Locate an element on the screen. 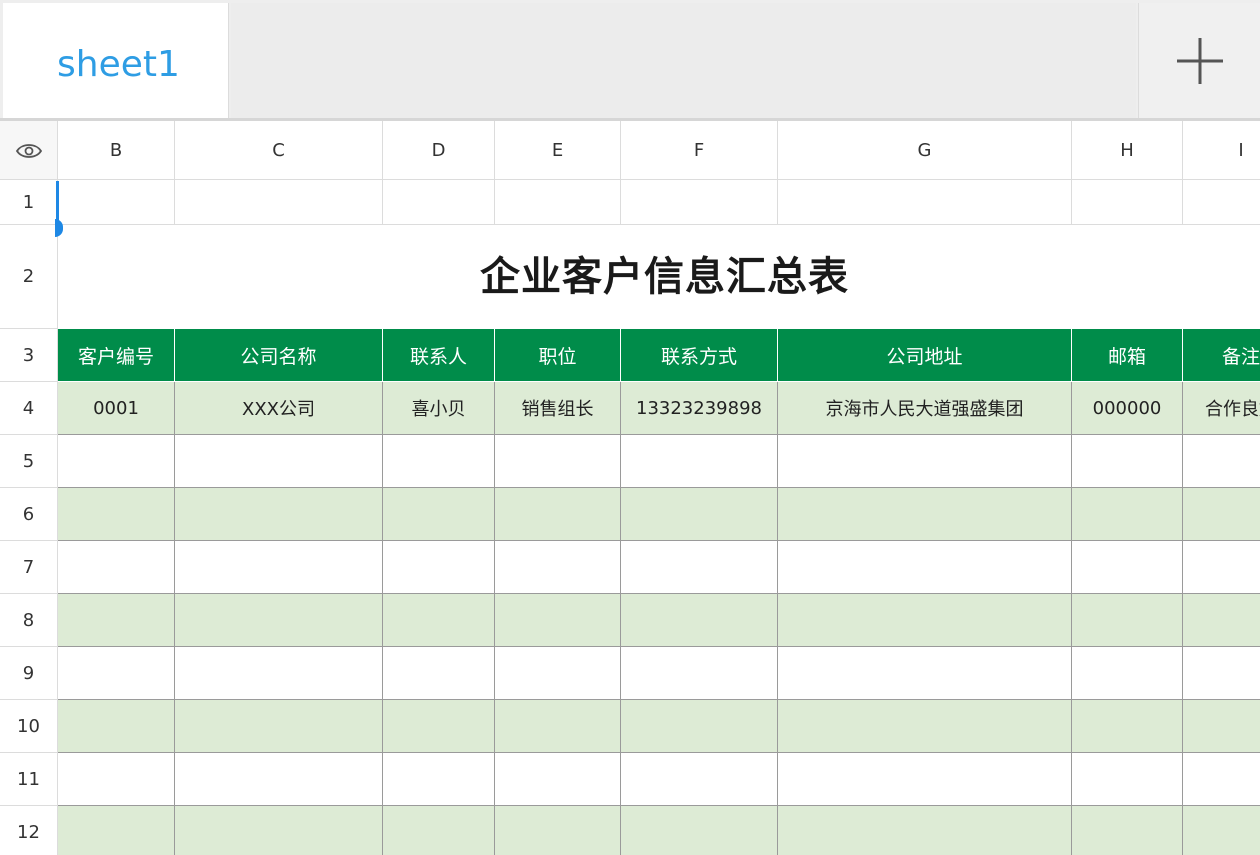 This screenshot has height=855, width=1260. column-header-d: D is located at coordinates (439, 150).